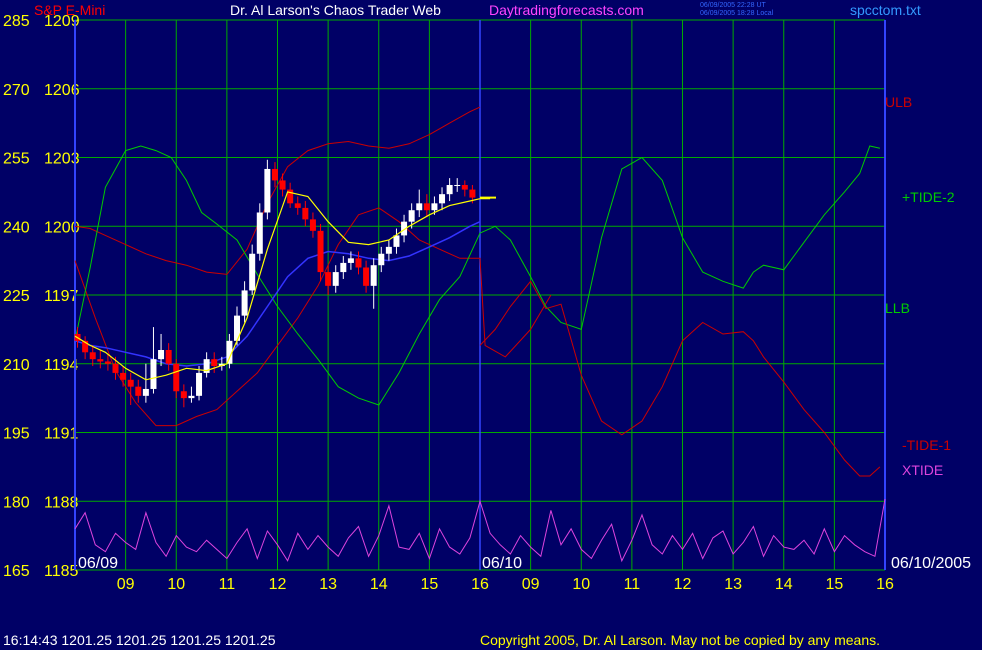 The height and width of the screenshot is (650, 982). What do you see at coordinates (16, 296) in the screenshot?
I see `y-tick-left-4: 225` at bounding box center [16, 296].